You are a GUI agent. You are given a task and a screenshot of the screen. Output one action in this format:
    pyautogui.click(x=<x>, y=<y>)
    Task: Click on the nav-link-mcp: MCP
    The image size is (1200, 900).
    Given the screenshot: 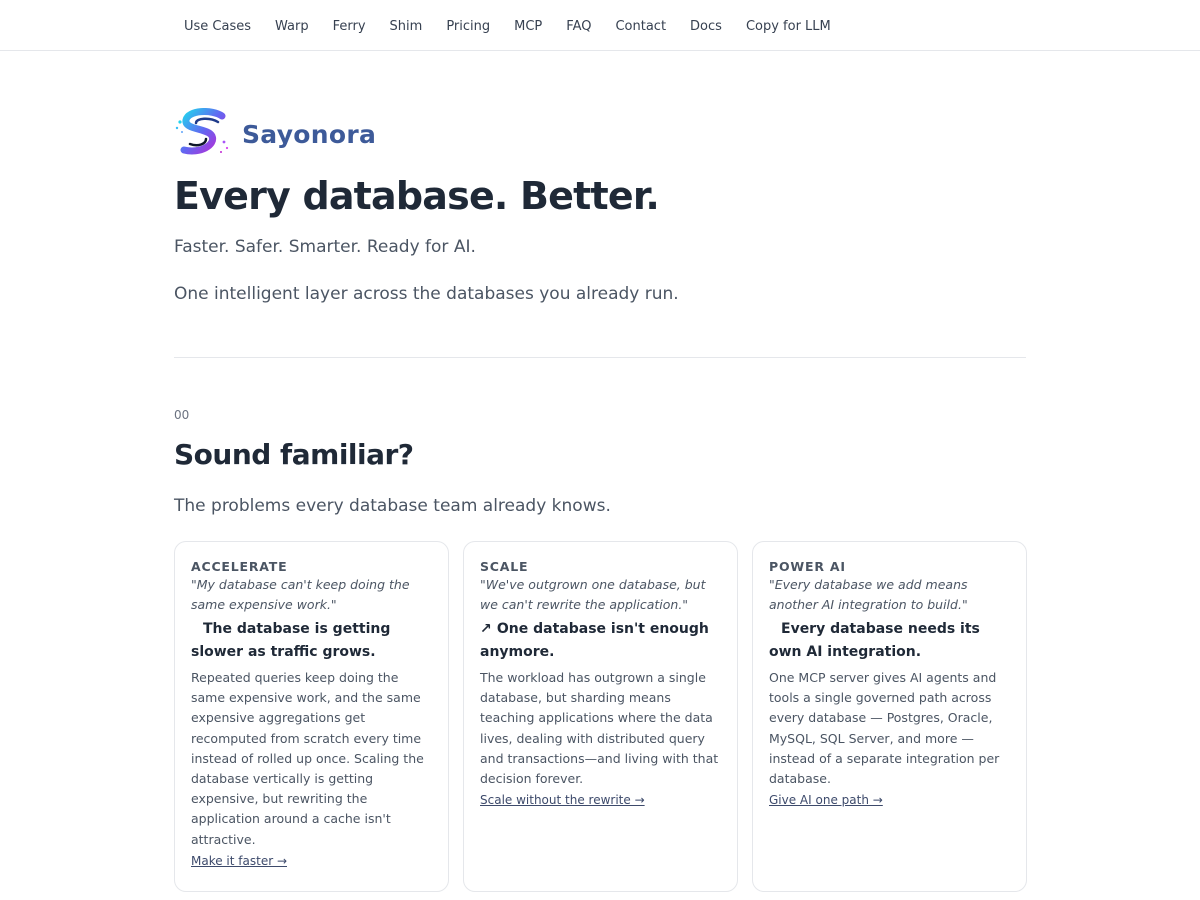 What is the action you would take?
    pyautogui.click(x=528, y=26)
    